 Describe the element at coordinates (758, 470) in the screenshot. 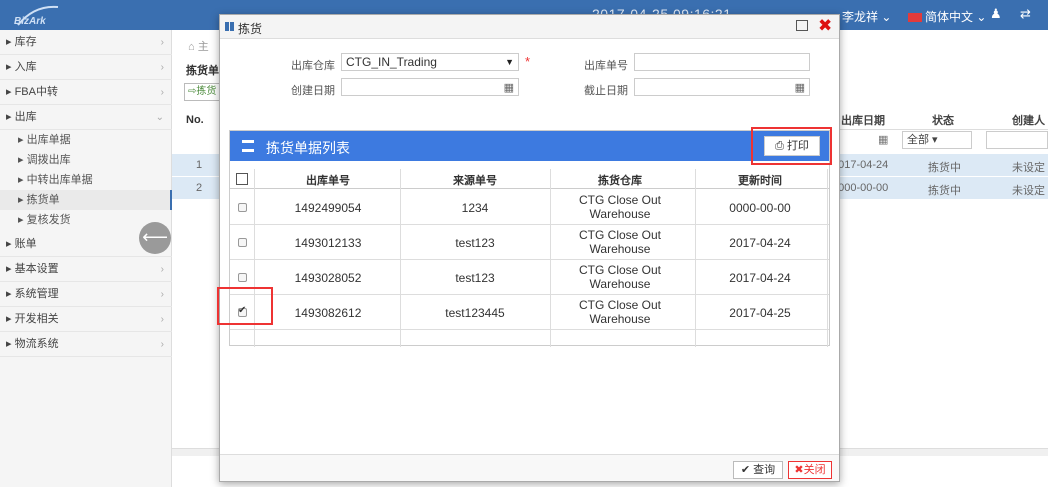

I see `query-button: ✔ 查询` at that location.